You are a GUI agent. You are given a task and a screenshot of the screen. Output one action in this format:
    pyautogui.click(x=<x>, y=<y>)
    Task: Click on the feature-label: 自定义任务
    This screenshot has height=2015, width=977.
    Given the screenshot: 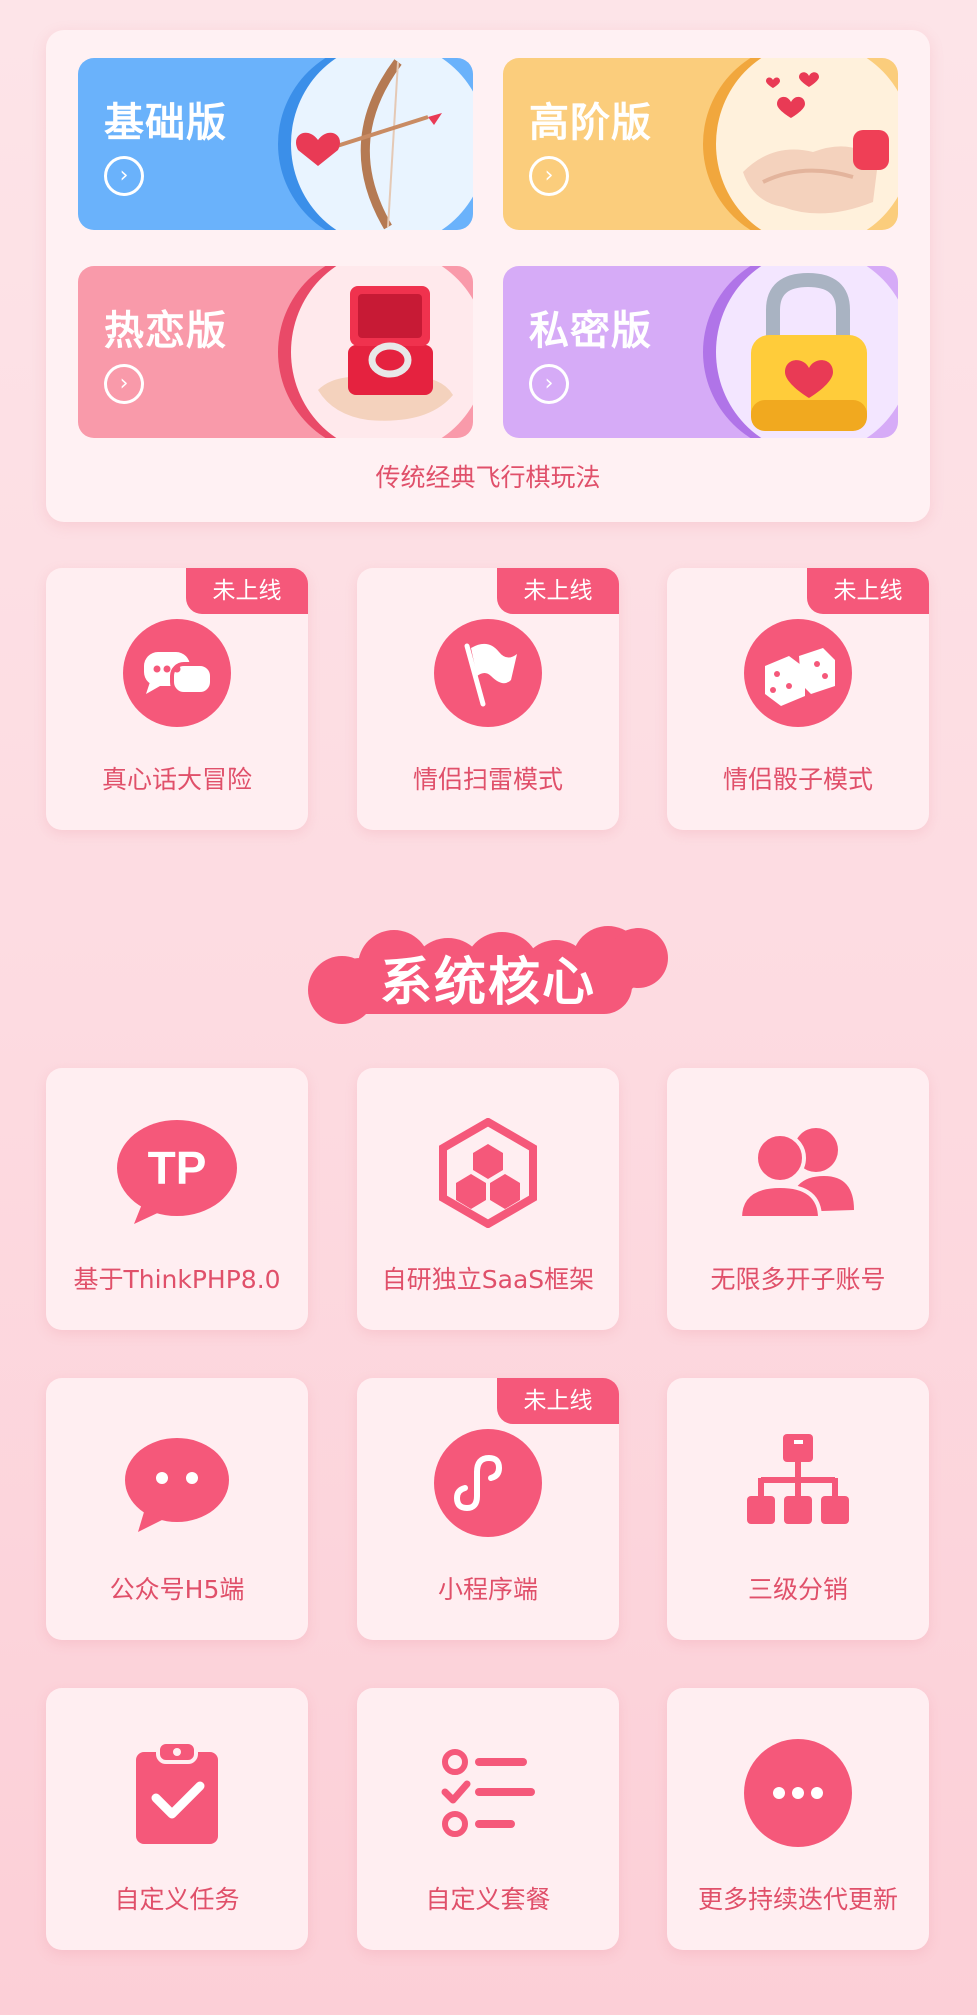 What is the action you would take?
    pyautogui.click(x=177, y=1899)
    